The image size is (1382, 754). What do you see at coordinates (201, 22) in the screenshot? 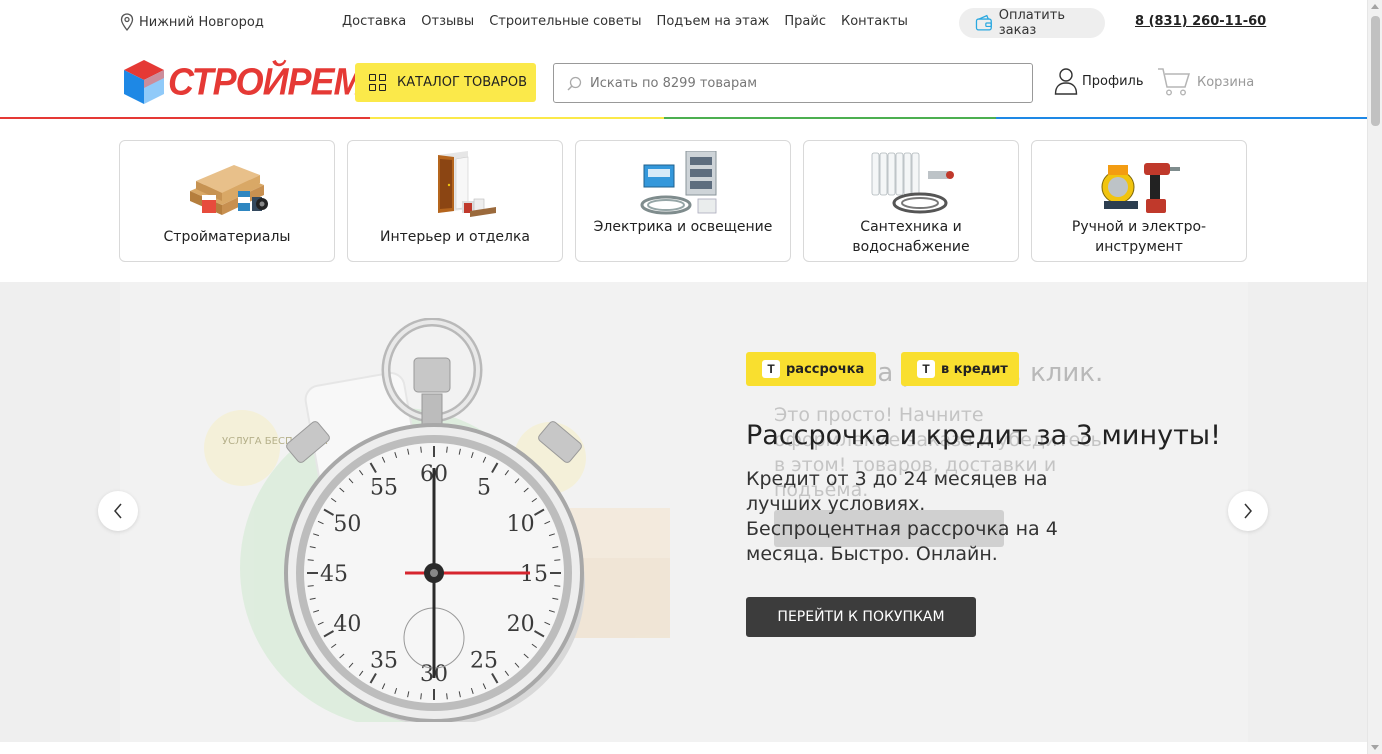
I see `city-name: Нижний Новгород` at bounding box center [201, 22].